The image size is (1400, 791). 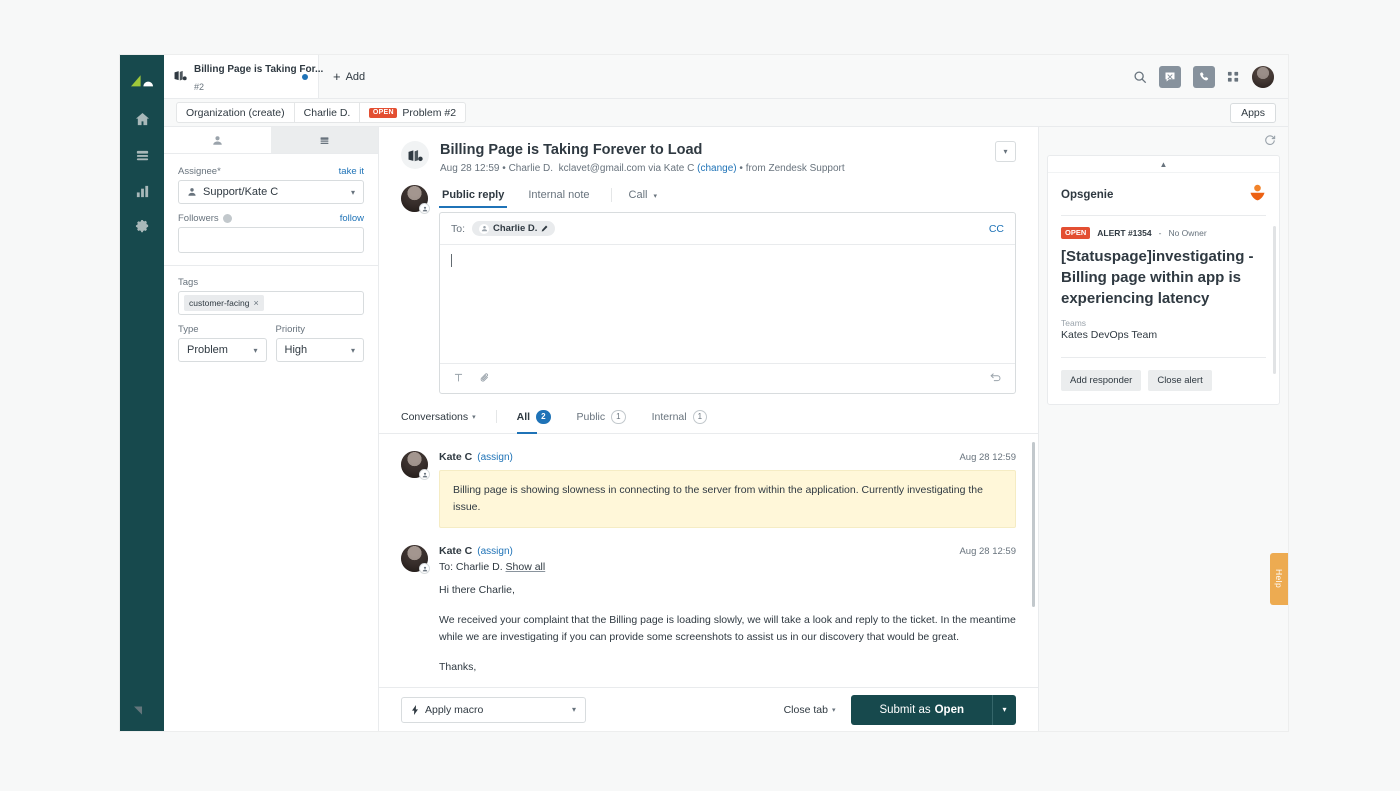 What do you see at coordinates (996, 229) in the screenshot?
I see `cc-button: CC` at bounding box center [996, 229].